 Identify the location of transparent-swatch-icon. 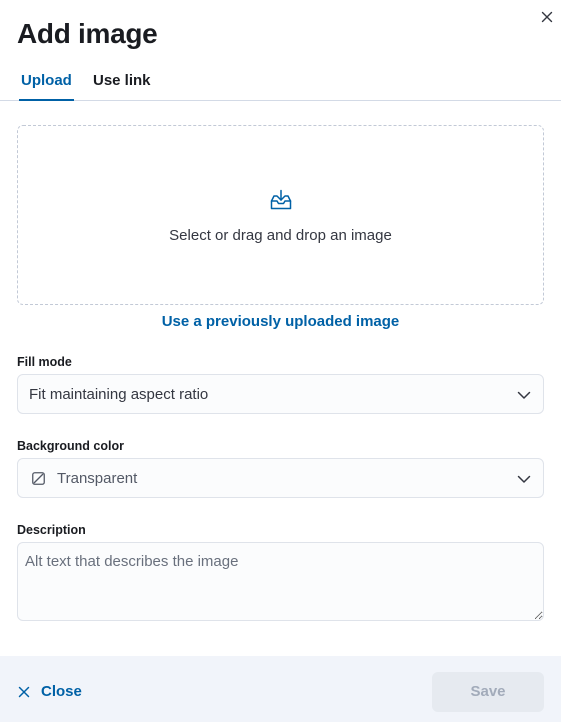
(38, 478).